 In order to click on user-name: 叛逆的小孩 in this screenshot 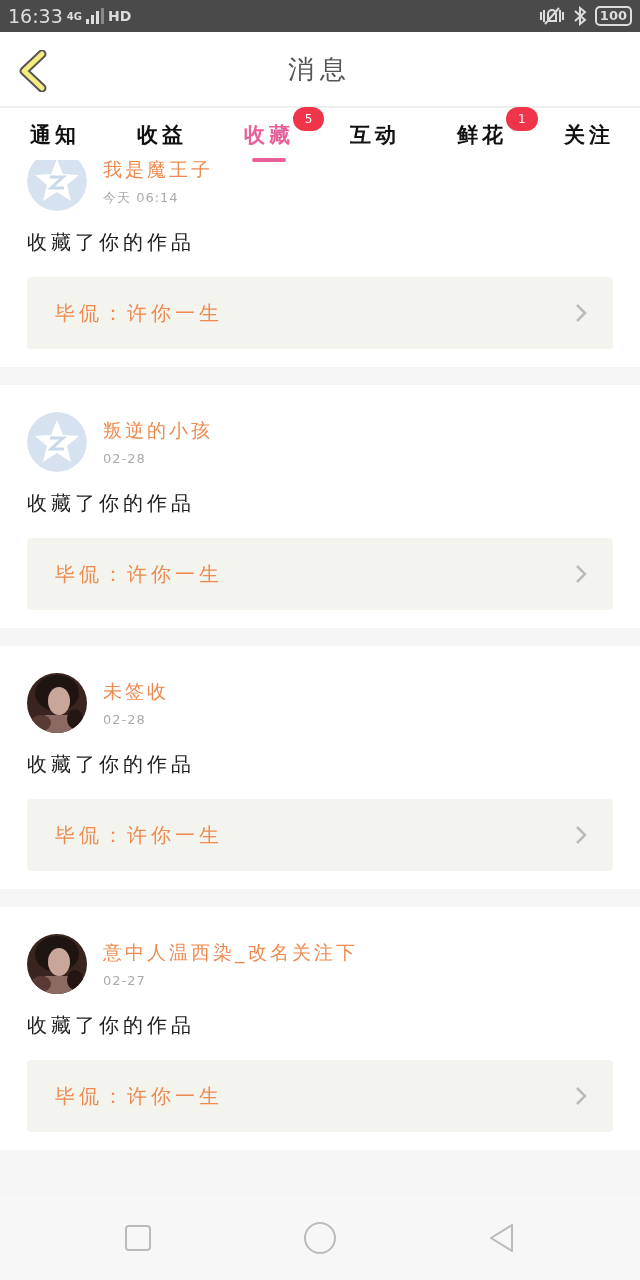, I will do `click(158, 430)`.